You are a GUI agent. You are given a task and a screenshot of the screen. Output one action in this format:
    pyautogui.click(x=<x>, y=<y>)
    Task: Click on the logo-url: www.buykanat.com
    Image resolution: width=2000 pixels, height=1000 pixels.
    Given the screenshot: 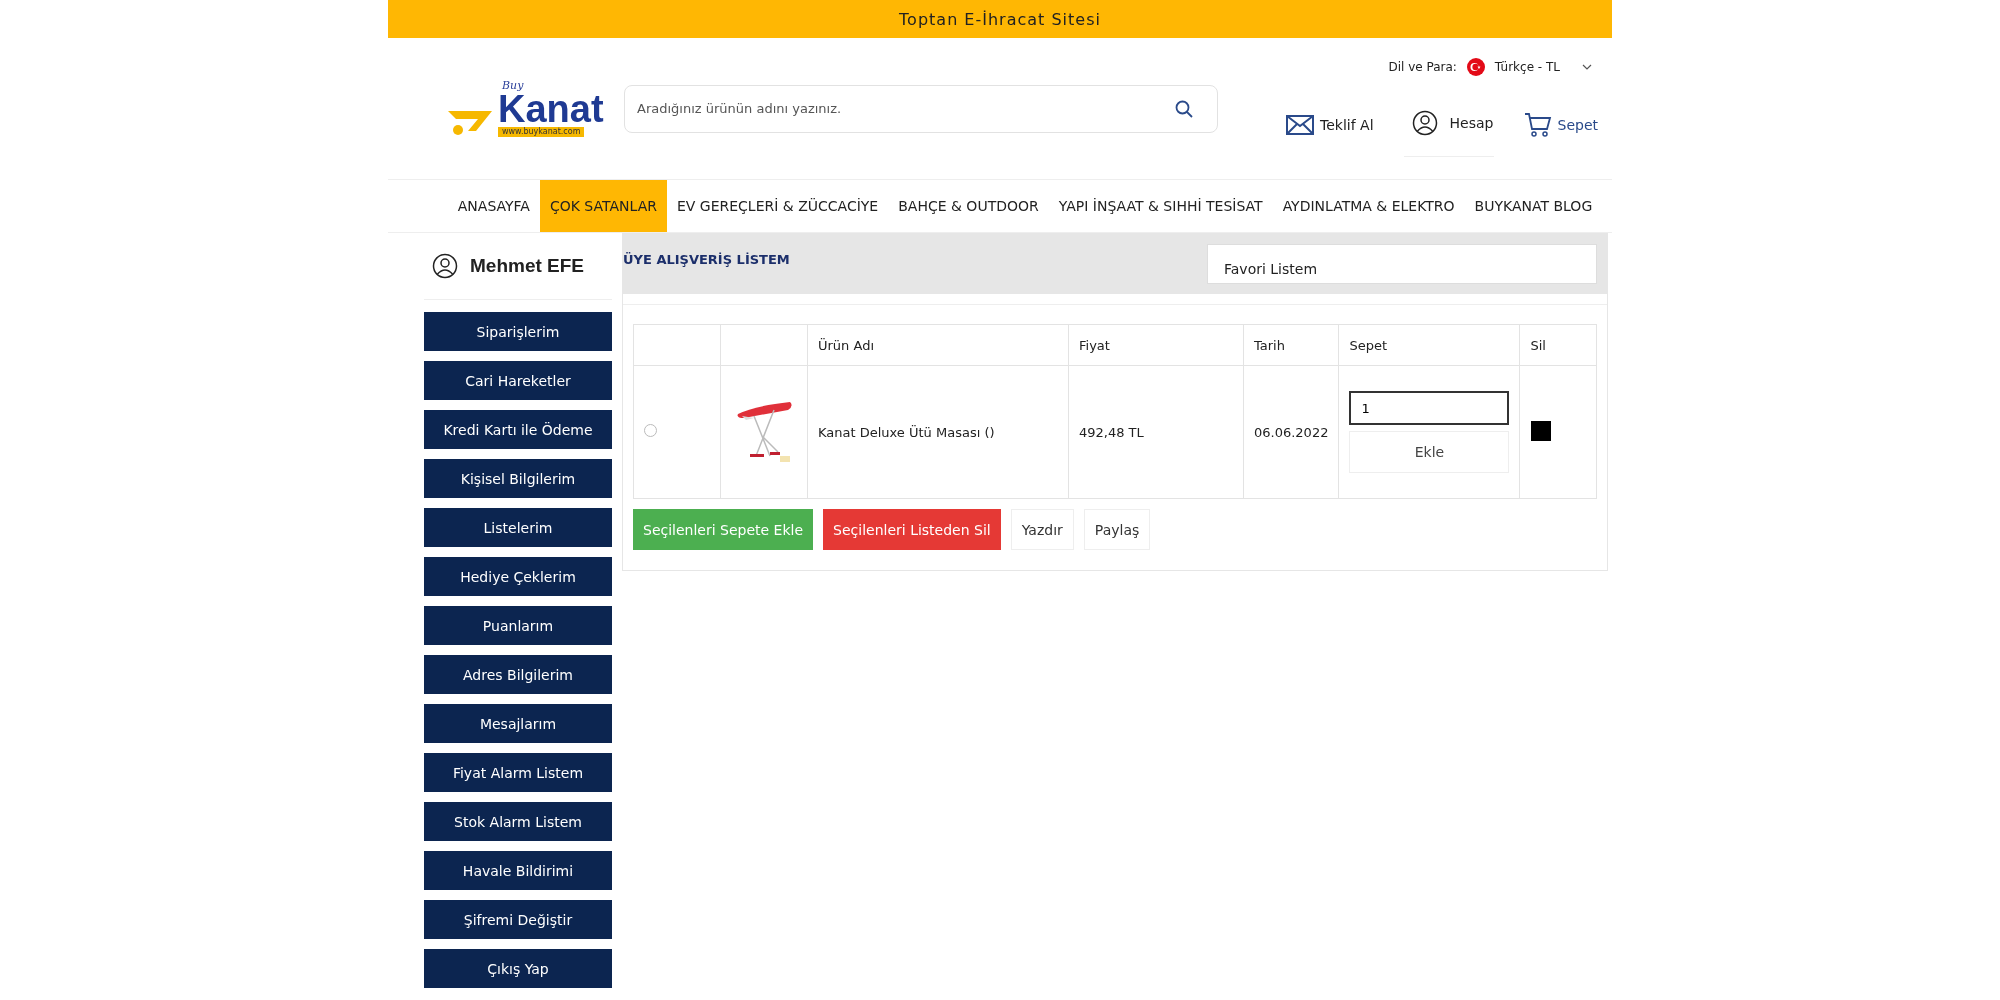 What is the action you would take?
    pyautogui.click(x=541, y=132)
    